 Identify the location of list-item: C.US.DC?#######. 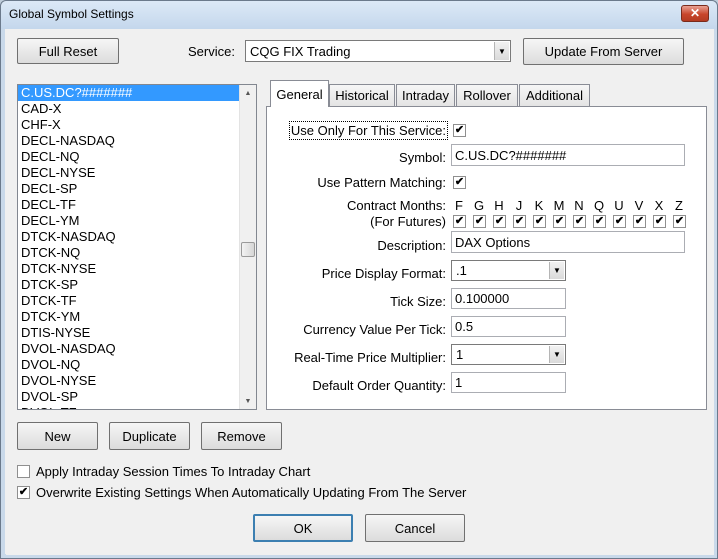
(137, 93).